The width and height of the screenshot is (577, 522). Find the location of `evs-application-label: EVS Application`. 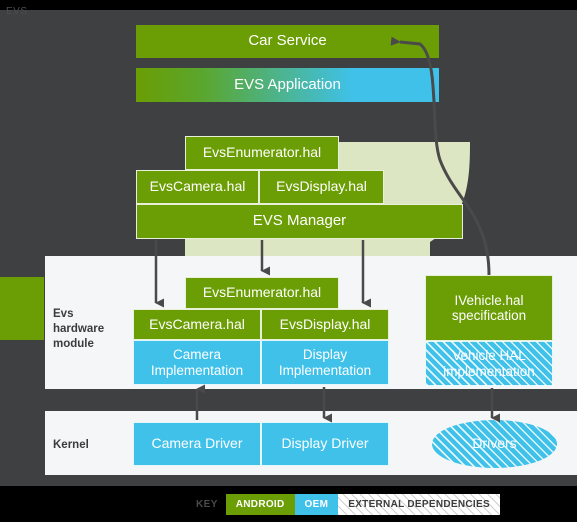

evs-application-label: EVS Application is located at coordinates (287, 84).